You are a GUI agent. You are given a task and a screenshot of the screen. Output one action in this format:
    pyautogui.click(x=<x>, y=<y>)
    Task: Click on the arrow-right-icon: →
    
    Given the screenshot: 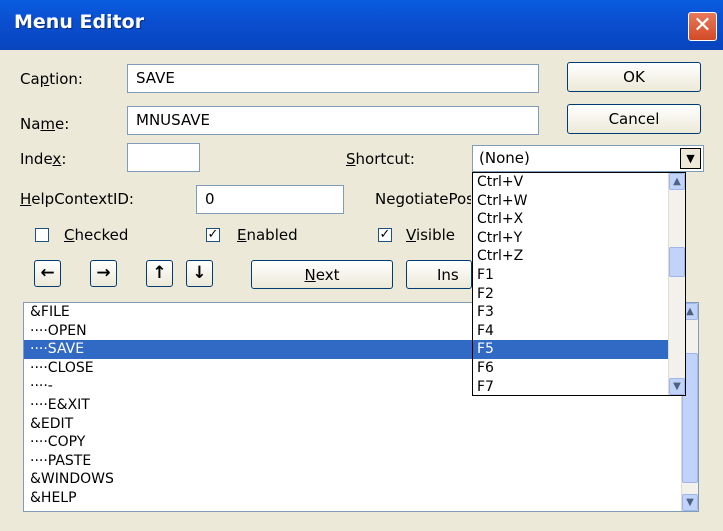 What is the action you would take?
    pyautogui.click(x=103, y=273)
    